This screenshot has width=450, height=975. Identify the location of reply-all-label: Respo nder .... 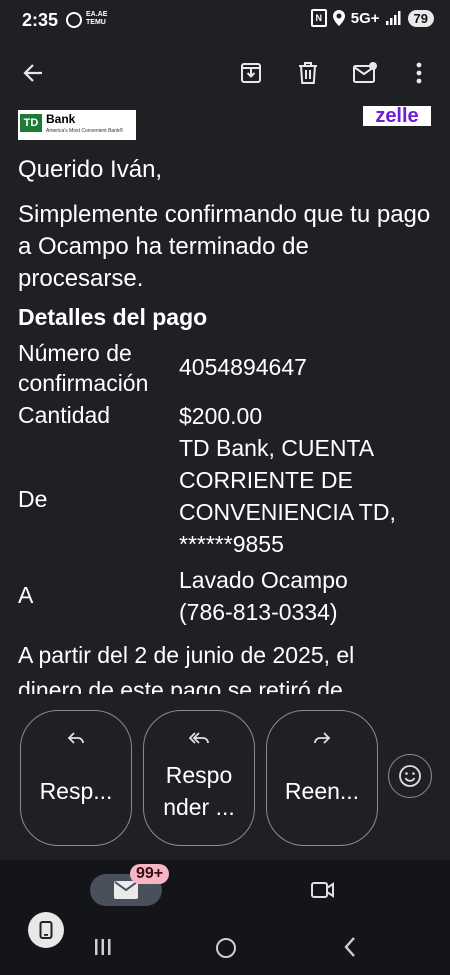
(199, 791).